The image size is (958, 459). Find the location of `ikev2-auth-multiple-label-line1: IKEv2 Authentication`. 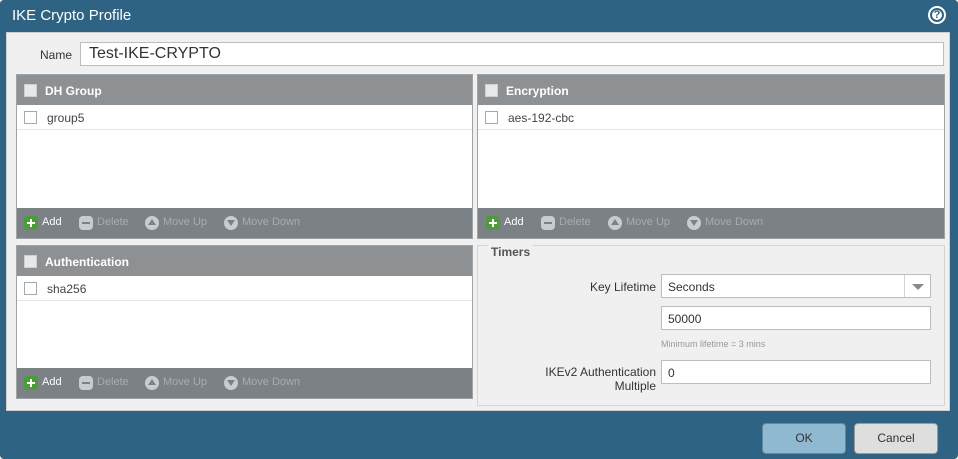

ikev2-auth-multiple-label-line1: IKEv2 Authentication is located at coordinates (600, 372).